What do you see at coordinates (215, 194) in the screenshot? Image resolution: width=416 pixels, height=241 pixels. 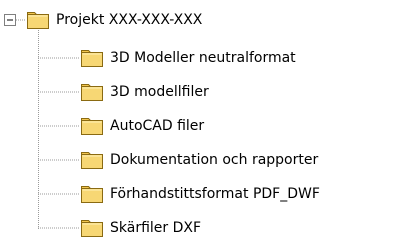 I see `tree-node-label: Förhandstittsformat PDF_DWF` at bounding box center [215, 194].